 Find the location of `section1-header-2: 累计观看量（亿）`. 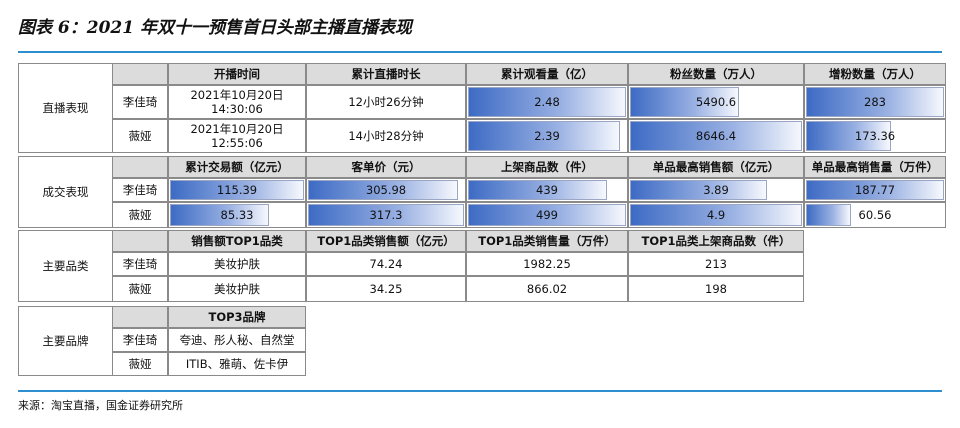

section1-header-2: 累计观看量（亿） is located at coordinates (547, 74).